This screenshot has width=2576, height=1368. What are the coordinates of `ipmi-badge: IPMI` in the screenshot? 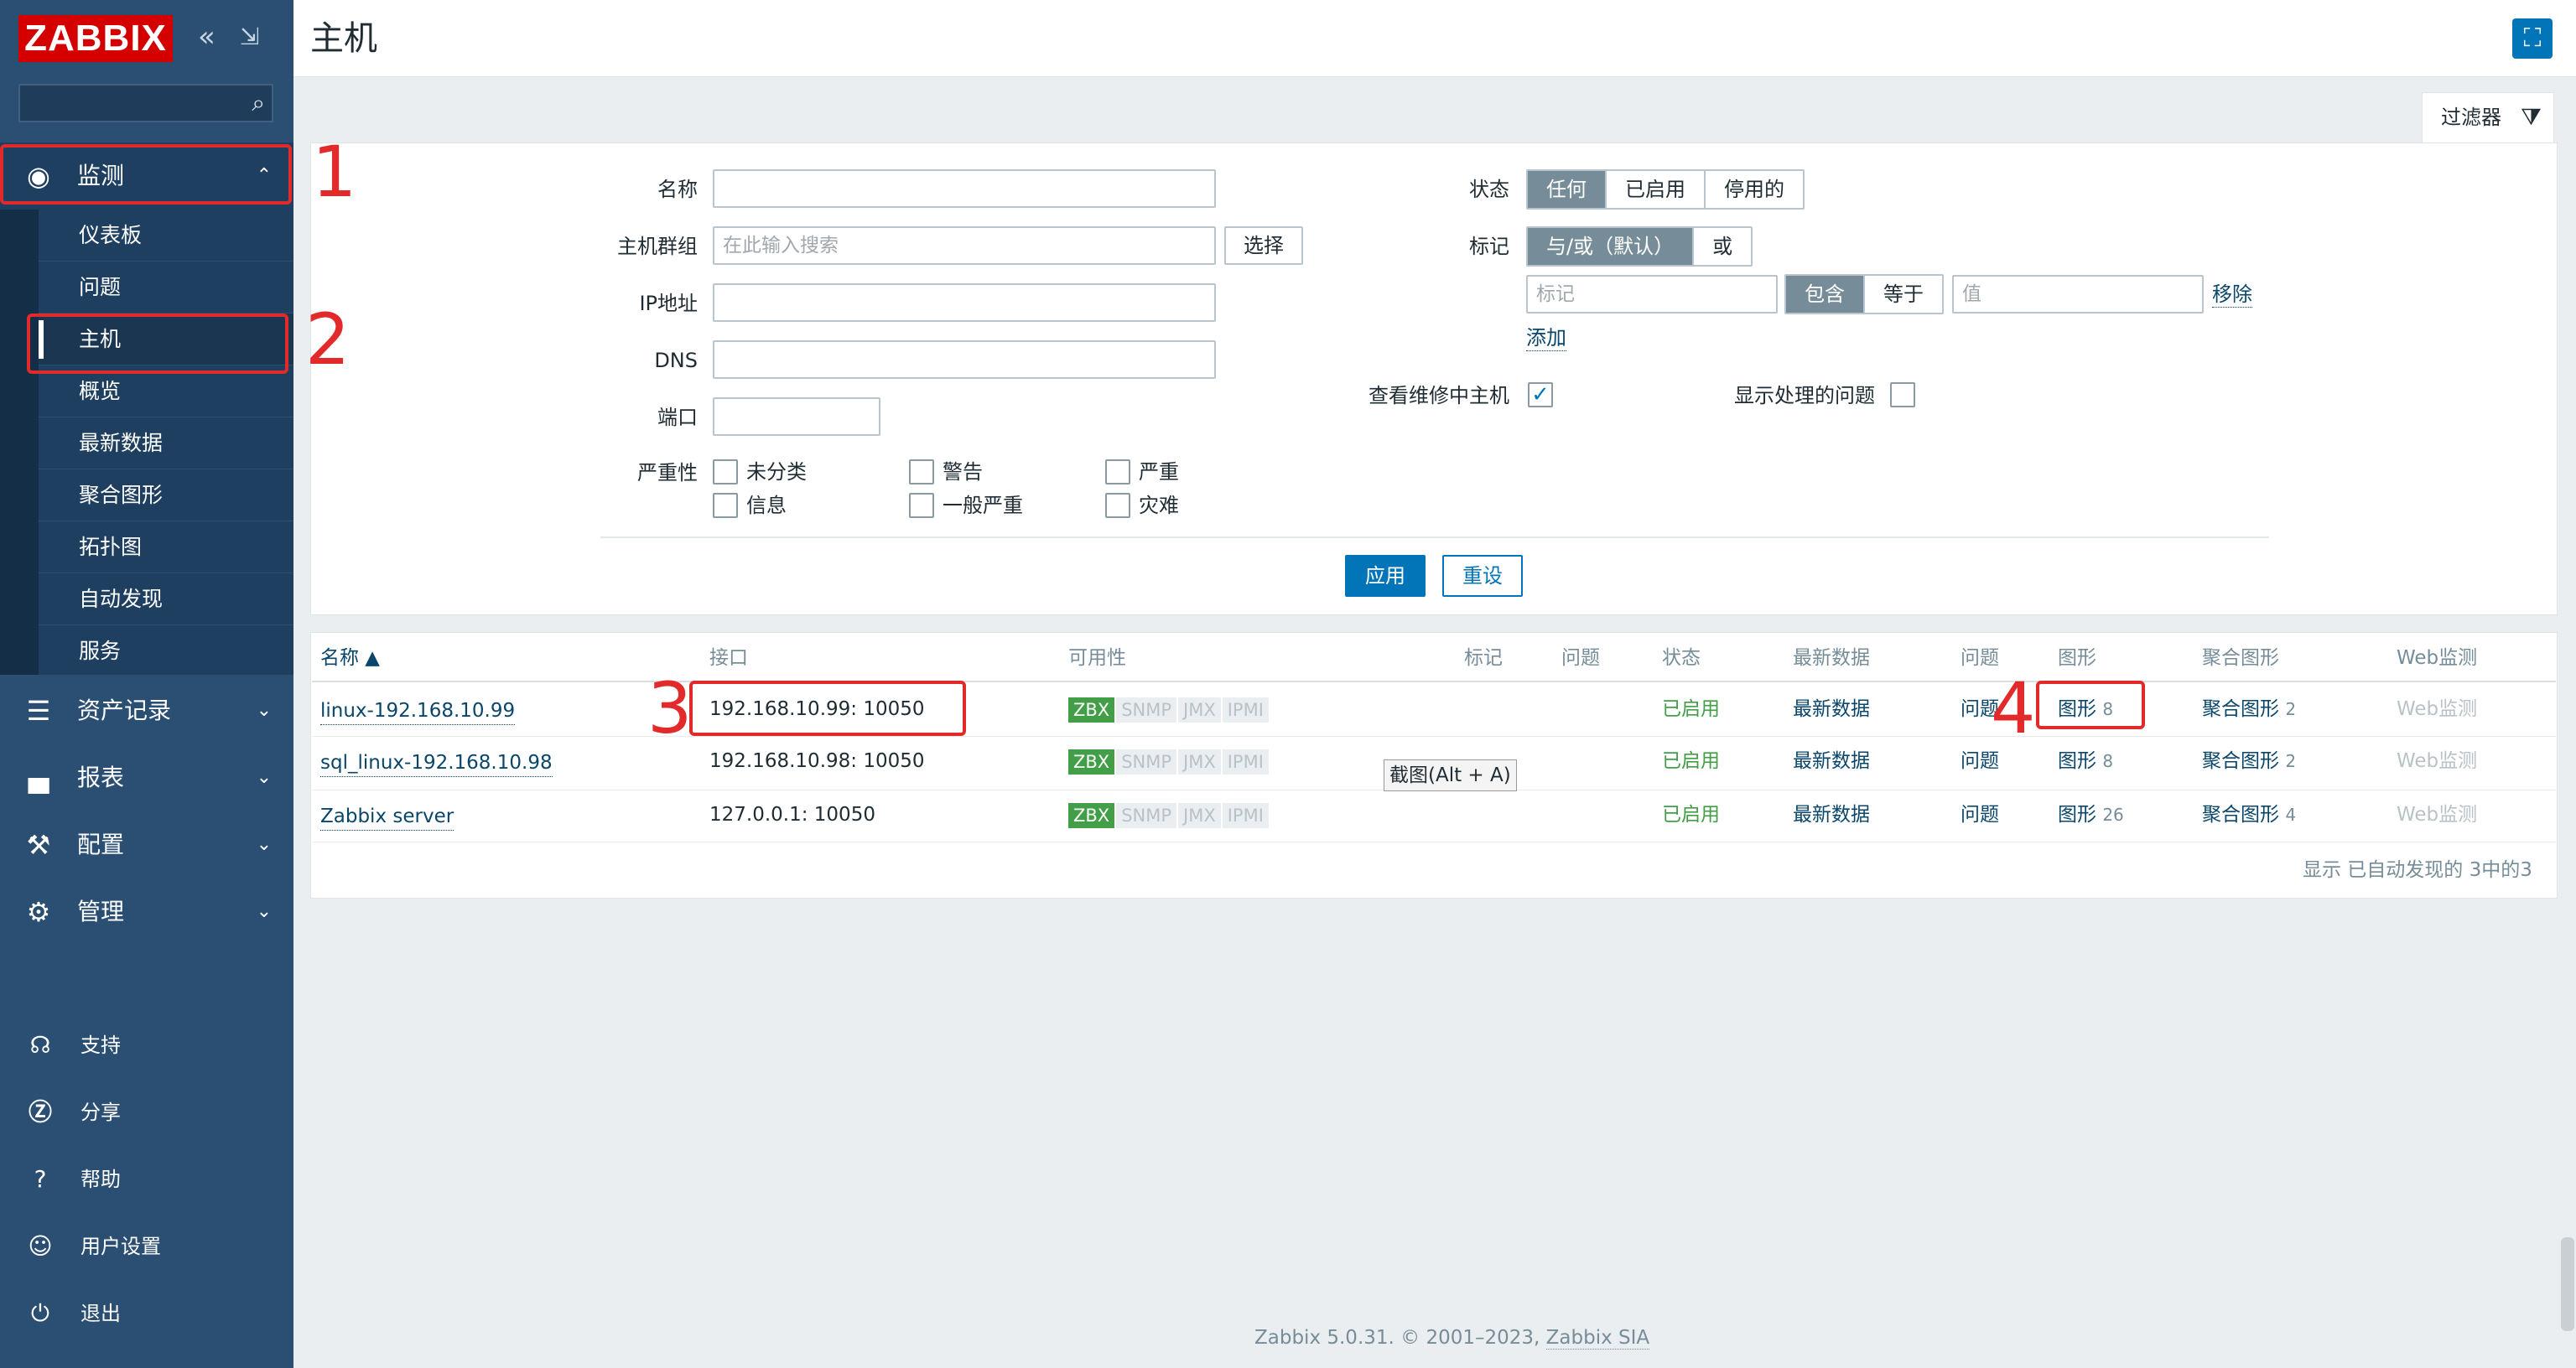 It's located at (1245, 710).